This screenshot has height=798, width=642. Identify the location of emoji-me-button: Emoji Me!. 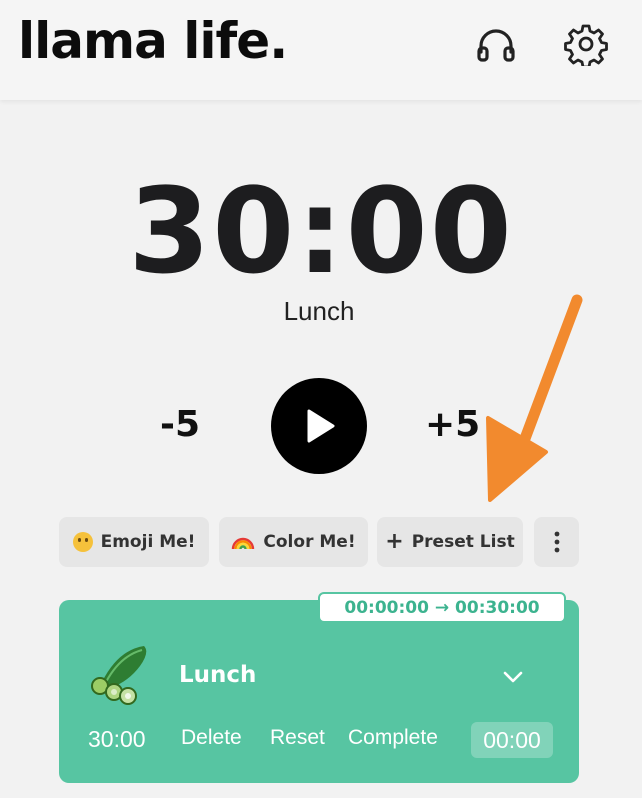
(134, 542).